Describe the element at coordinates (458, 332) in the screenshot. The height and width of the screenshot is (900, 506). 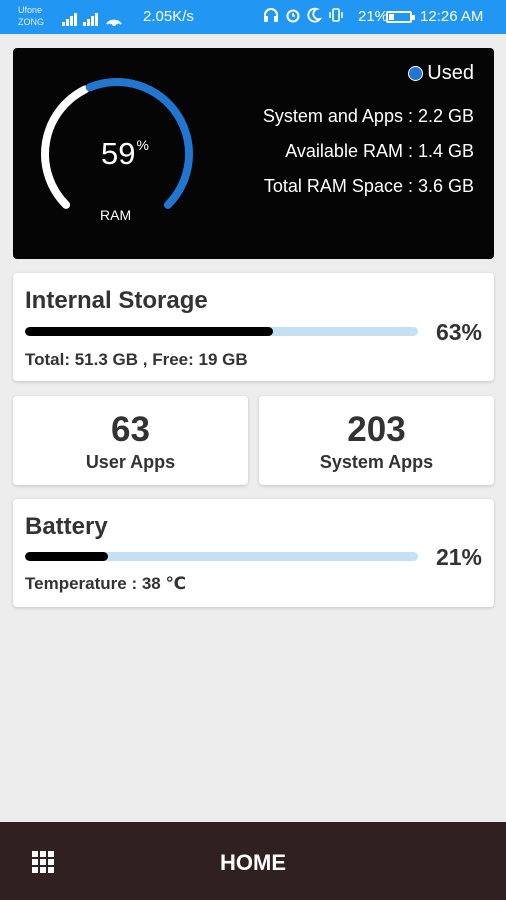
I see `storage-percent: 63%` at that location.